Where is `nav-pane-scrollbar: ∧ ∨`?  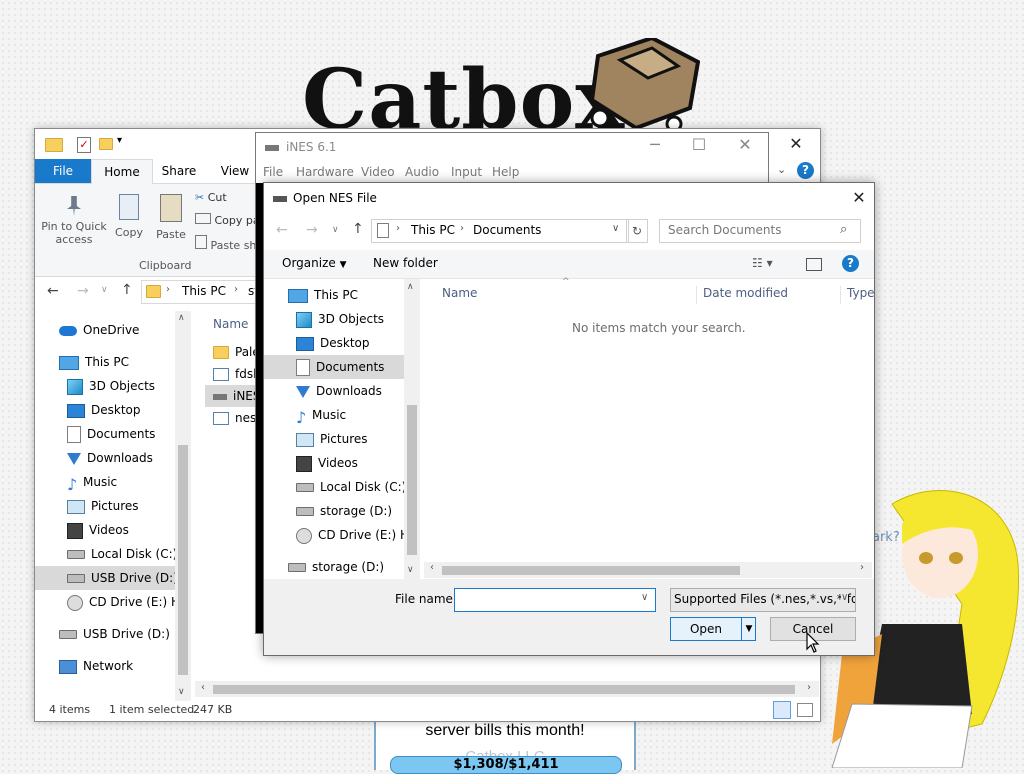
nav-pane-scrollbar: ∧ ∨ is located at coordinates (183, 506).